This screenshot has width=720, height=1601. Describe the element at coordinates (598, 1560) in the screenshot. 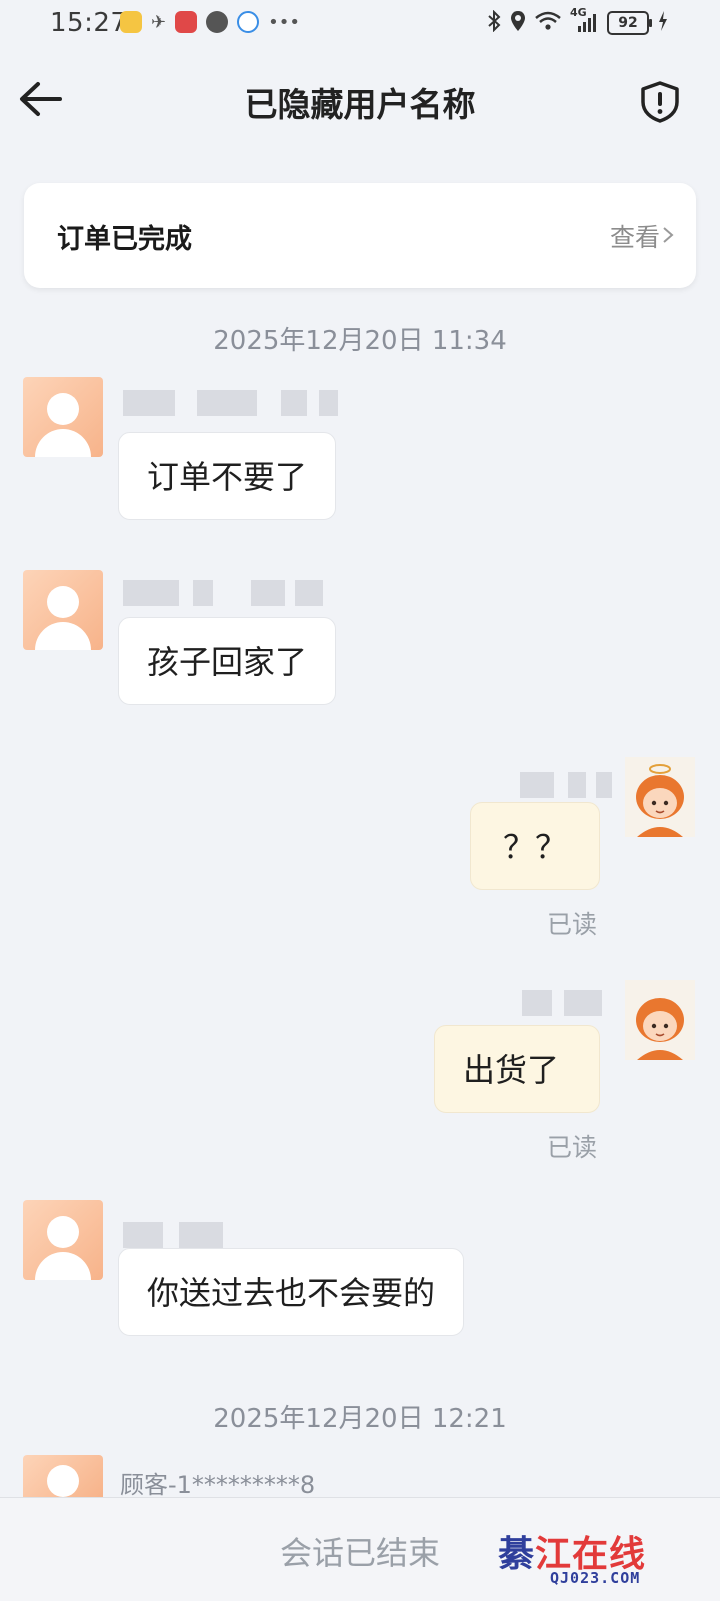

I see `site-watermark-logo: 綦江在线 QJ023.COM` at that location.